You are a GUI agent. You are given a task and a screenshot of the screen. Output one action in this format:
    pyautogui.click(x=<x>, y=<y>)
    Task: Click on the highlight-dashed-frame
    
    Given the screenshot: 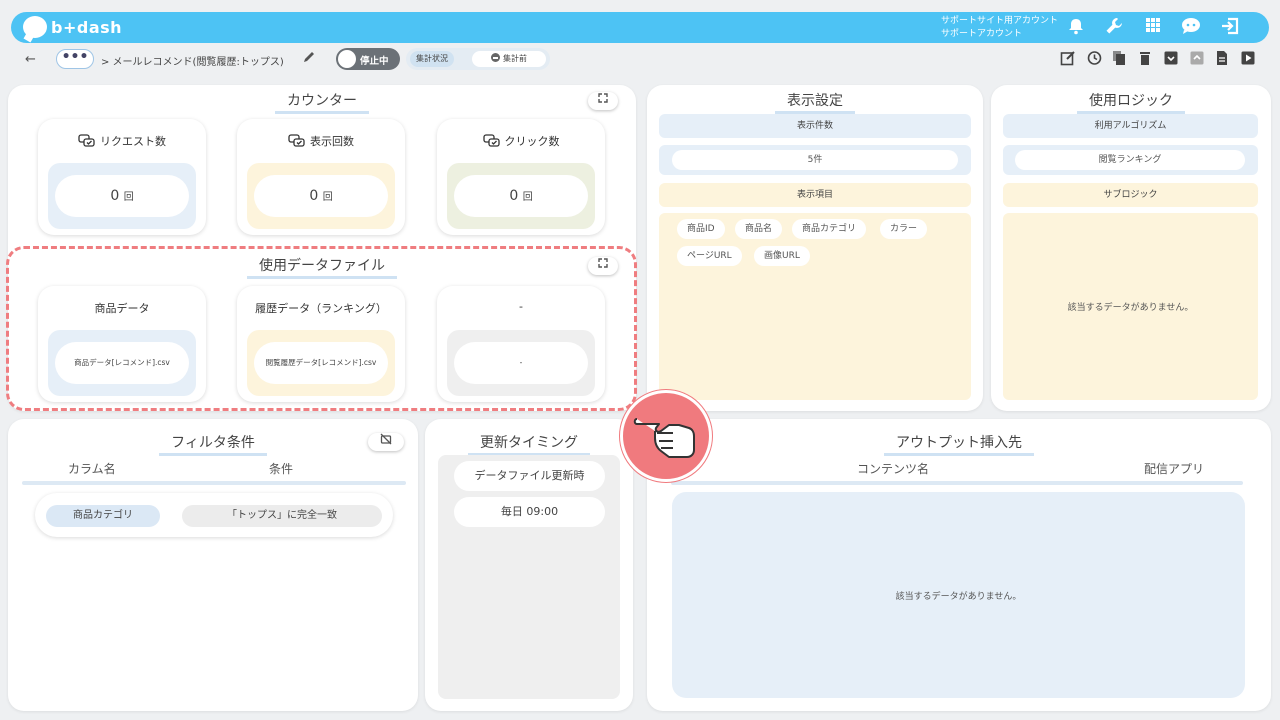 What is the action you would take?
    pyautogui.click(x=321, y=328)
    